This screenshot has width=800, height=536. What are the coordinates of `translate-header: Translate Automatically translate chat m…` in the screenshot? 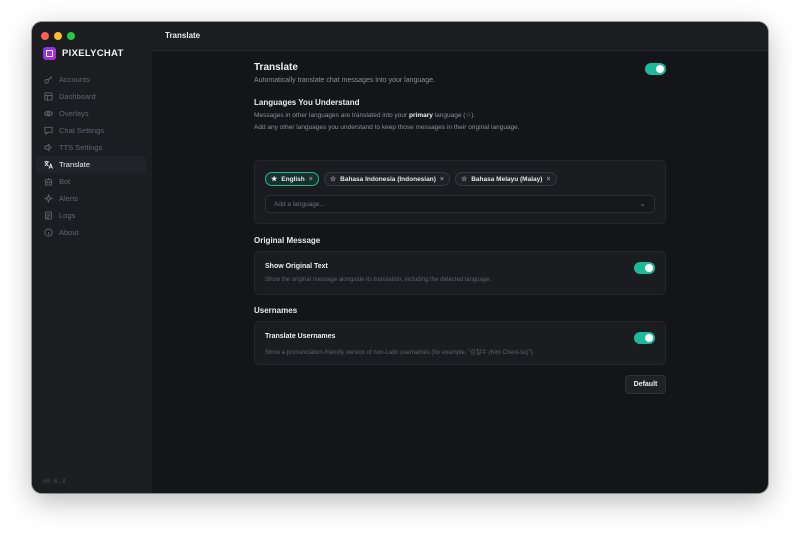 It's located at (344, 73).